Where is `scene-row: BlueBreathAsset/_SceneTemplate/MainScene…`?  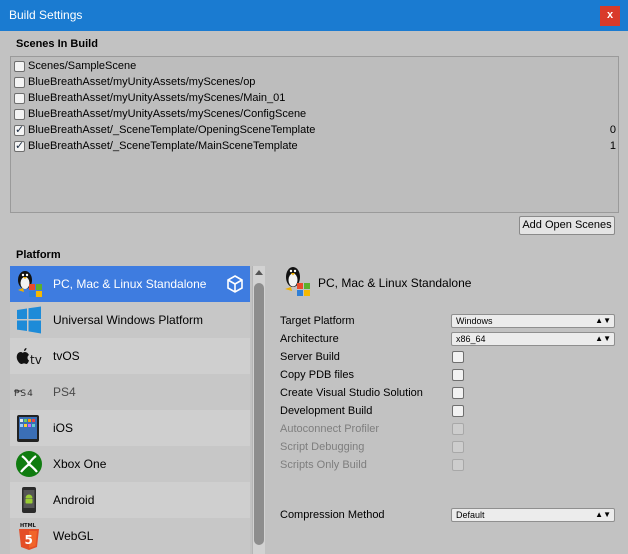
scene-row: BlueBreathAsset/_SceneTemplate/MainScene… is located at coordinates (314, 147).